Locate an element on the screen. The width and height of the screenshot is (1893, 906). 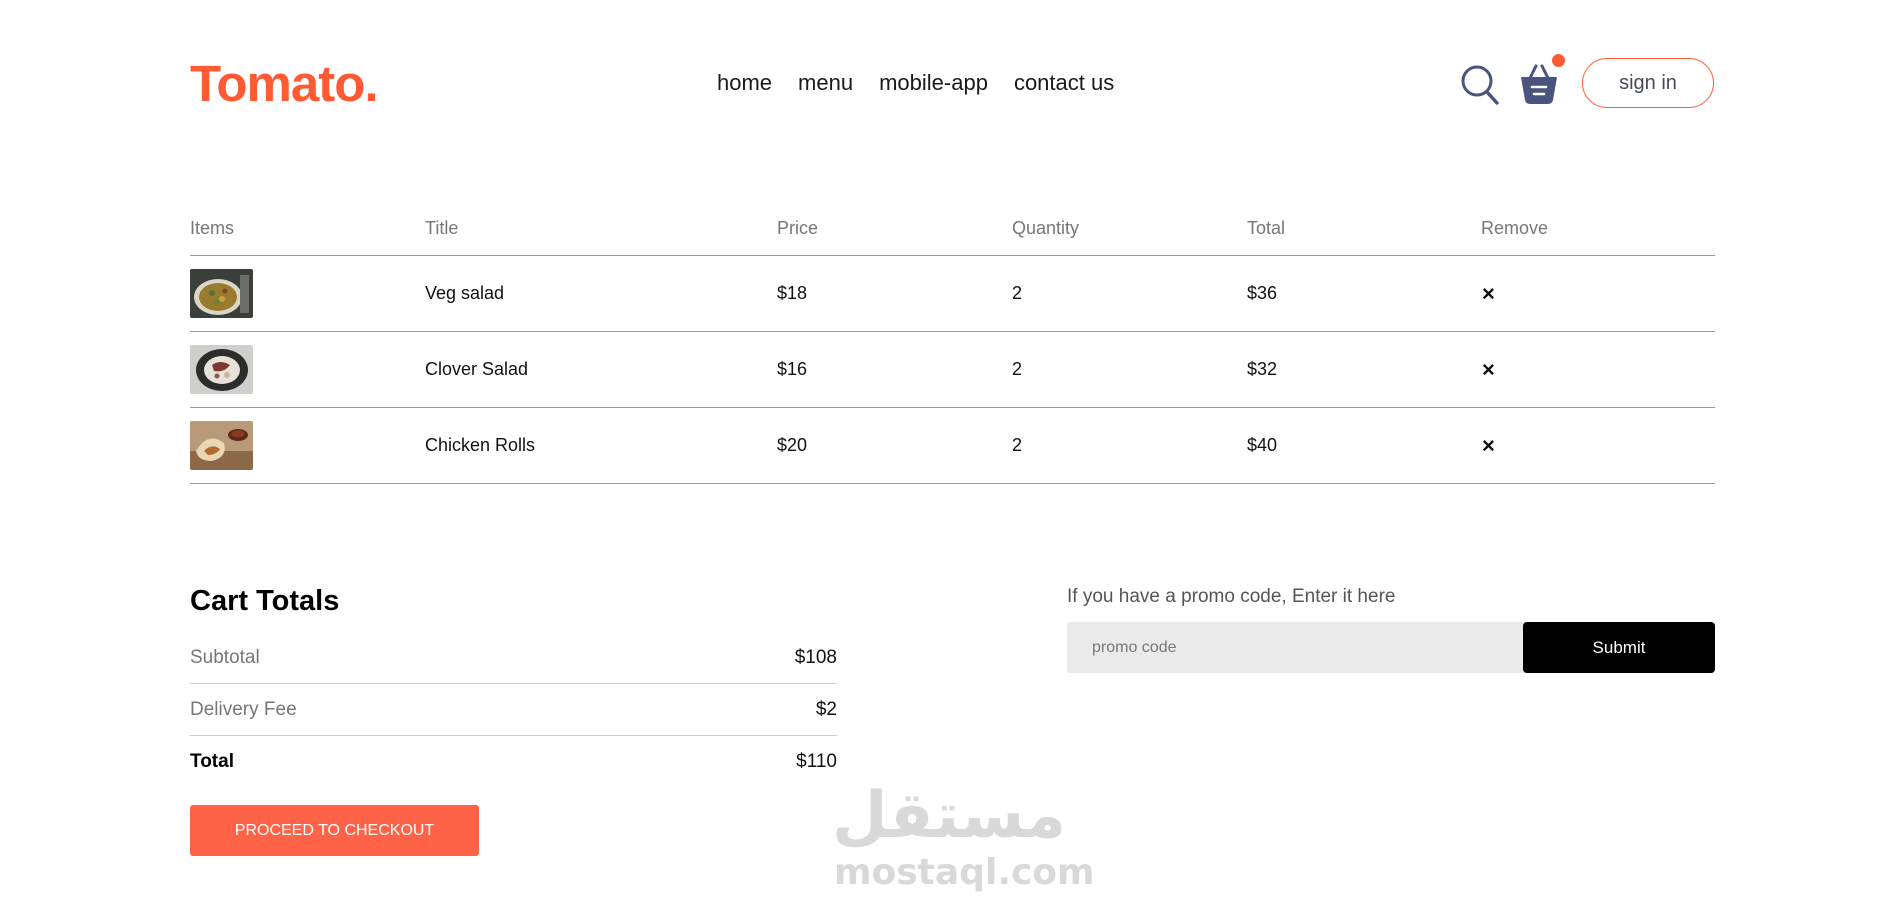
header-total: Total is located at coordinates (1266, 228).